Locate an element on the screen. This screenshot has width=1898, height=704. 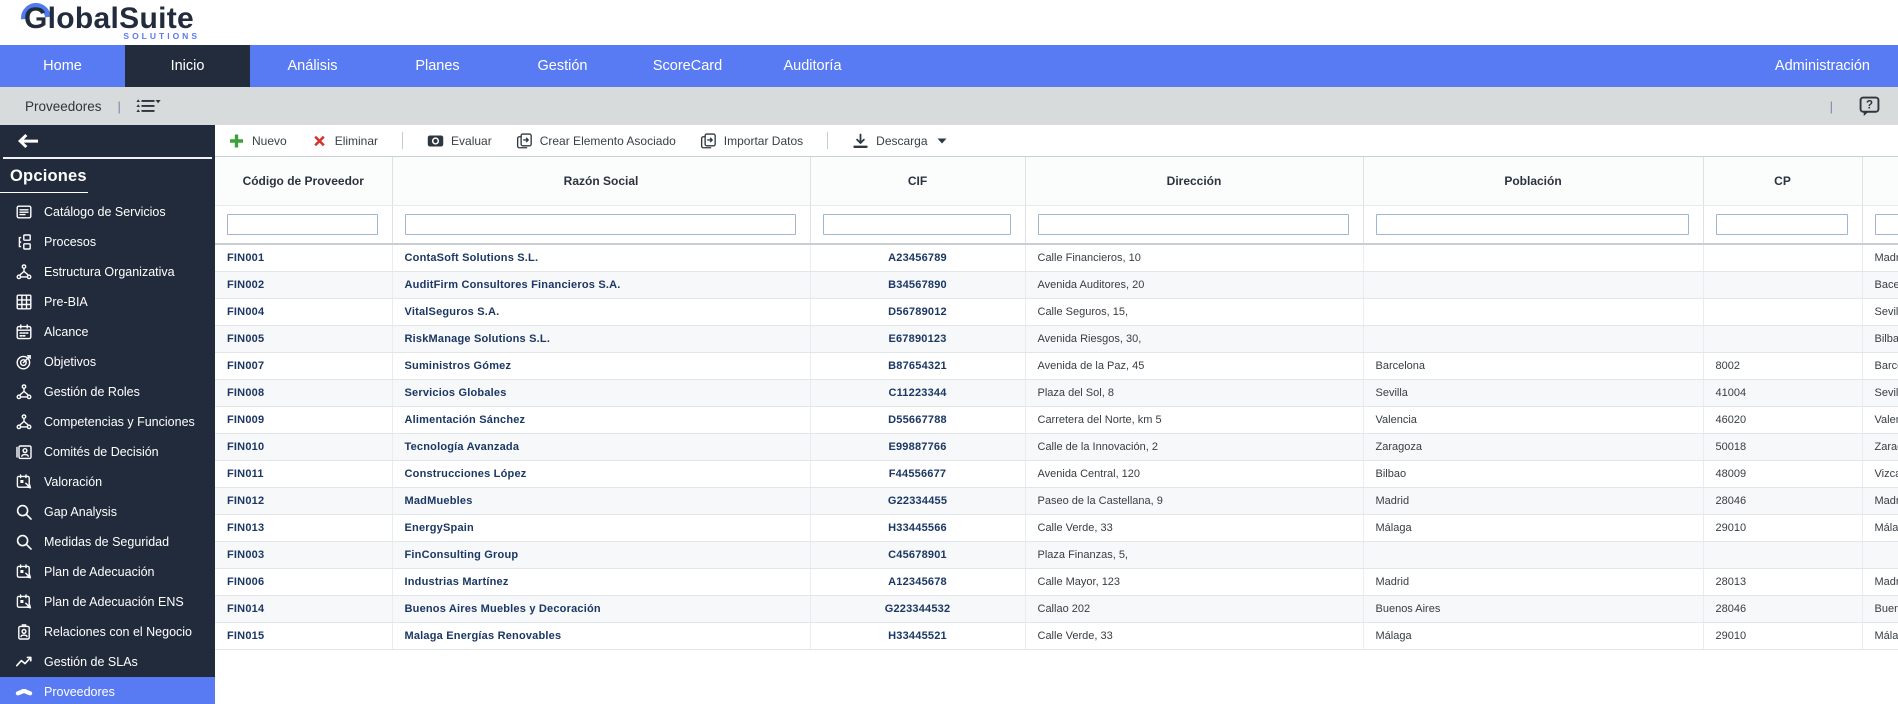
column-header-cif: CIF is located at coordinates (918, 181).